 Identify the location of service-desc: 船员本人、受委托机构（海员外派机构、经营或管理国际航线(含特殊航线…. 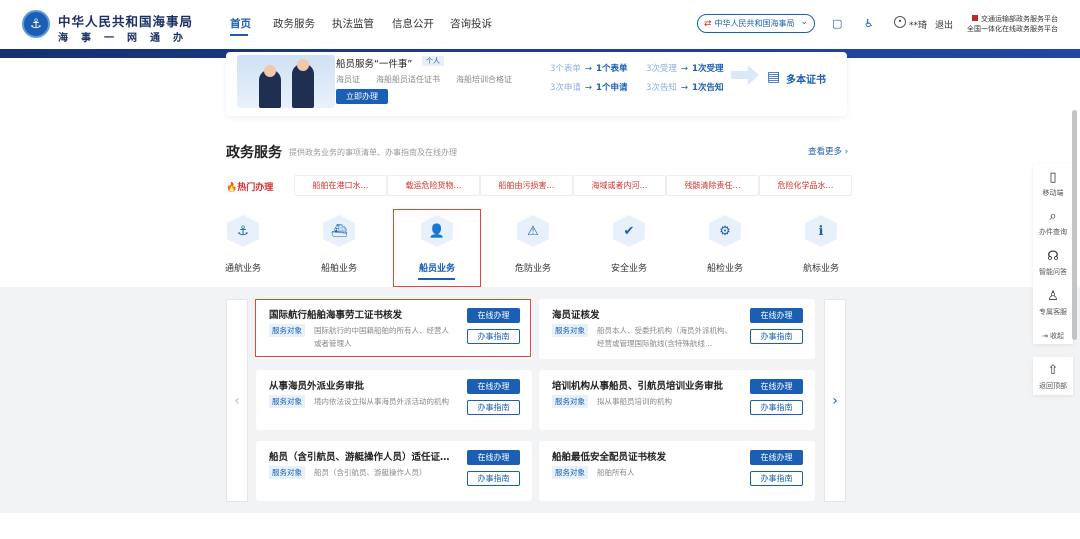
(664, 337).